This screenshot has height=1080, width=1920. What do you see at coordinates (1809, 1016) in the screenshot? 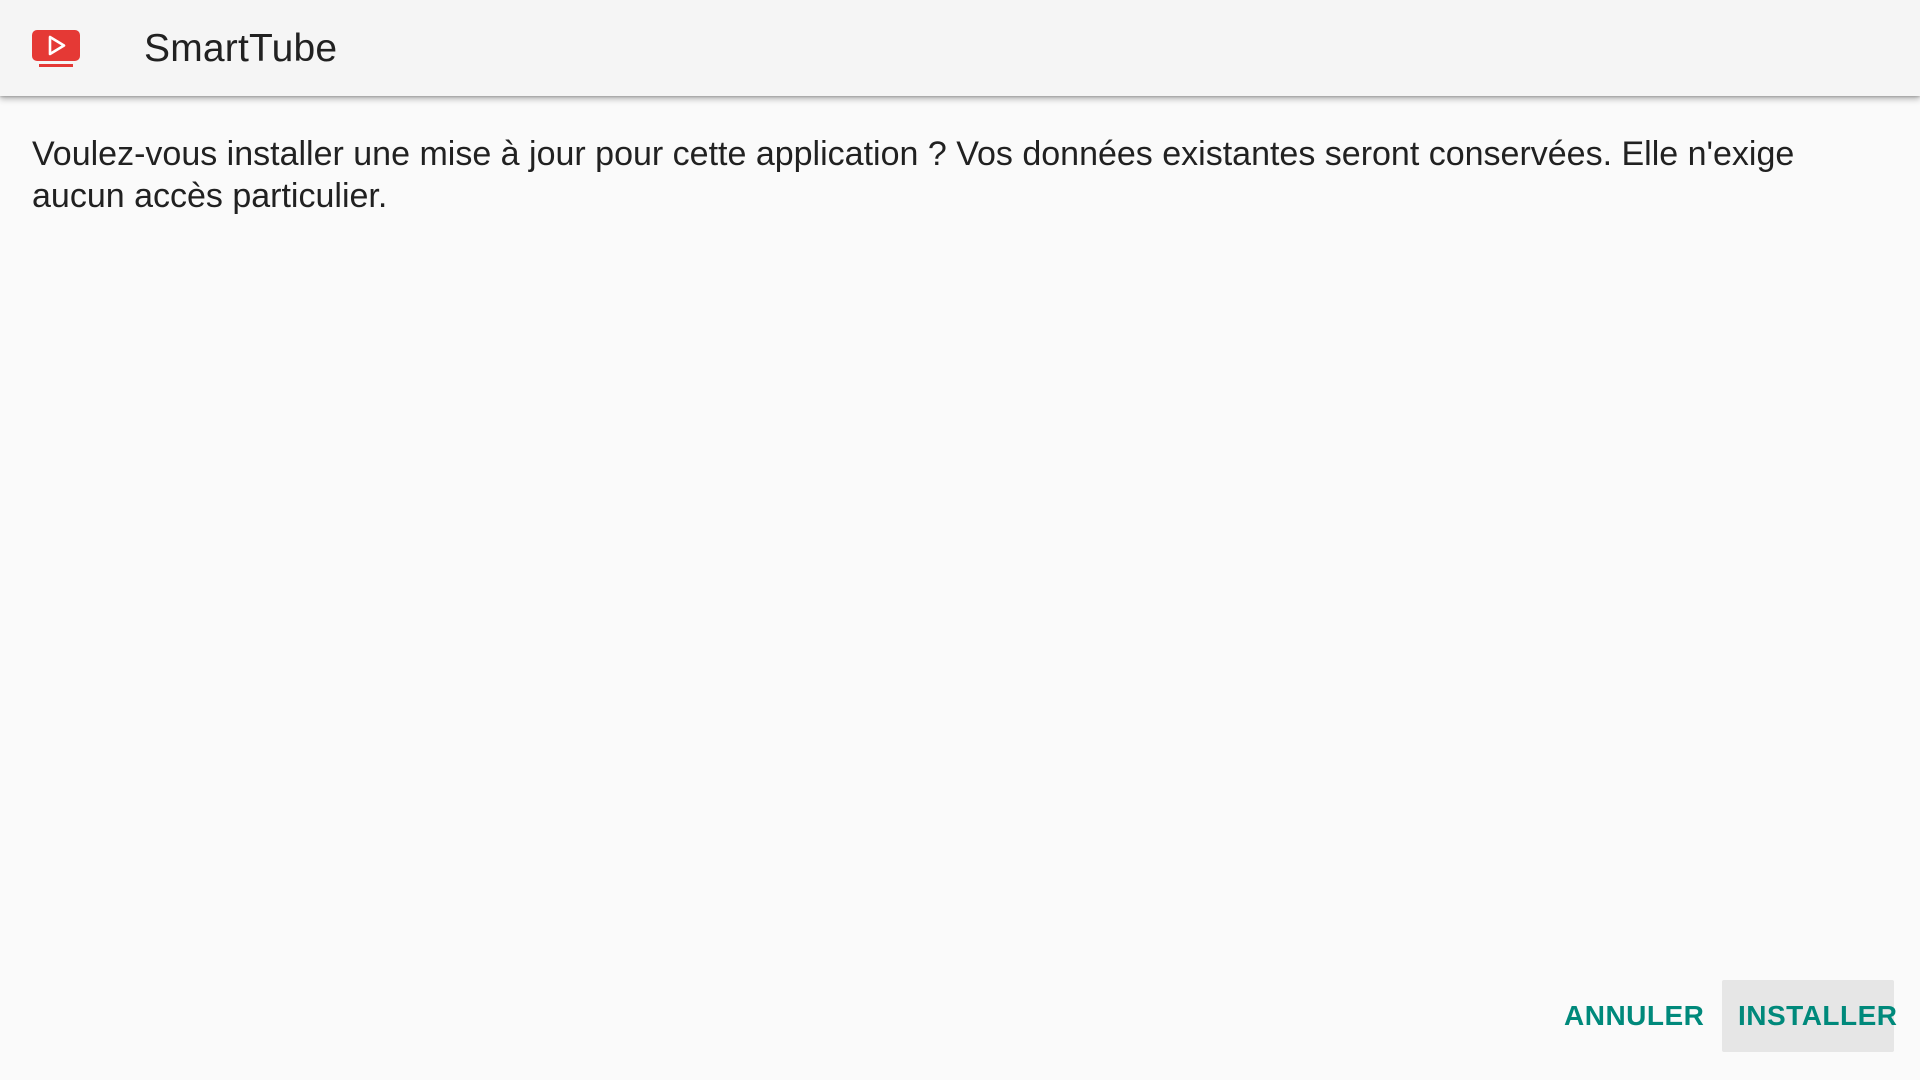
I see `install-button: INSTALLER` at bounding box center [1809, 1016].